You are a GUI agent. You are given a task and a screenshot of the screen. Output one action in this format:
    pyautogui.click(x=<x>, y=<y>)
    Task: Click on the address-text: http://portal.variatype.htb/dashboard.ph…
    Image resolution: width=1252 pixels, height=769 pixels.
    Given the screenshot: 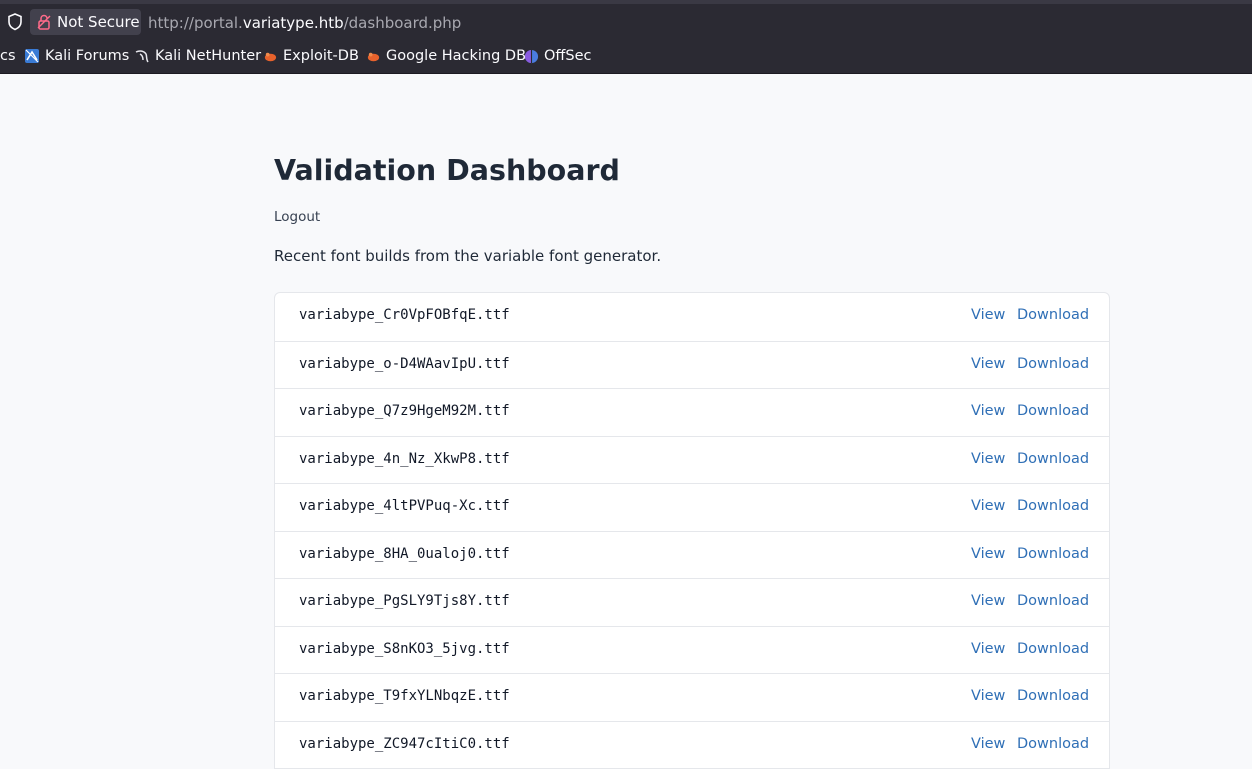 What is the action you would take?
    pyautogui.click(x=304, y=23)
    